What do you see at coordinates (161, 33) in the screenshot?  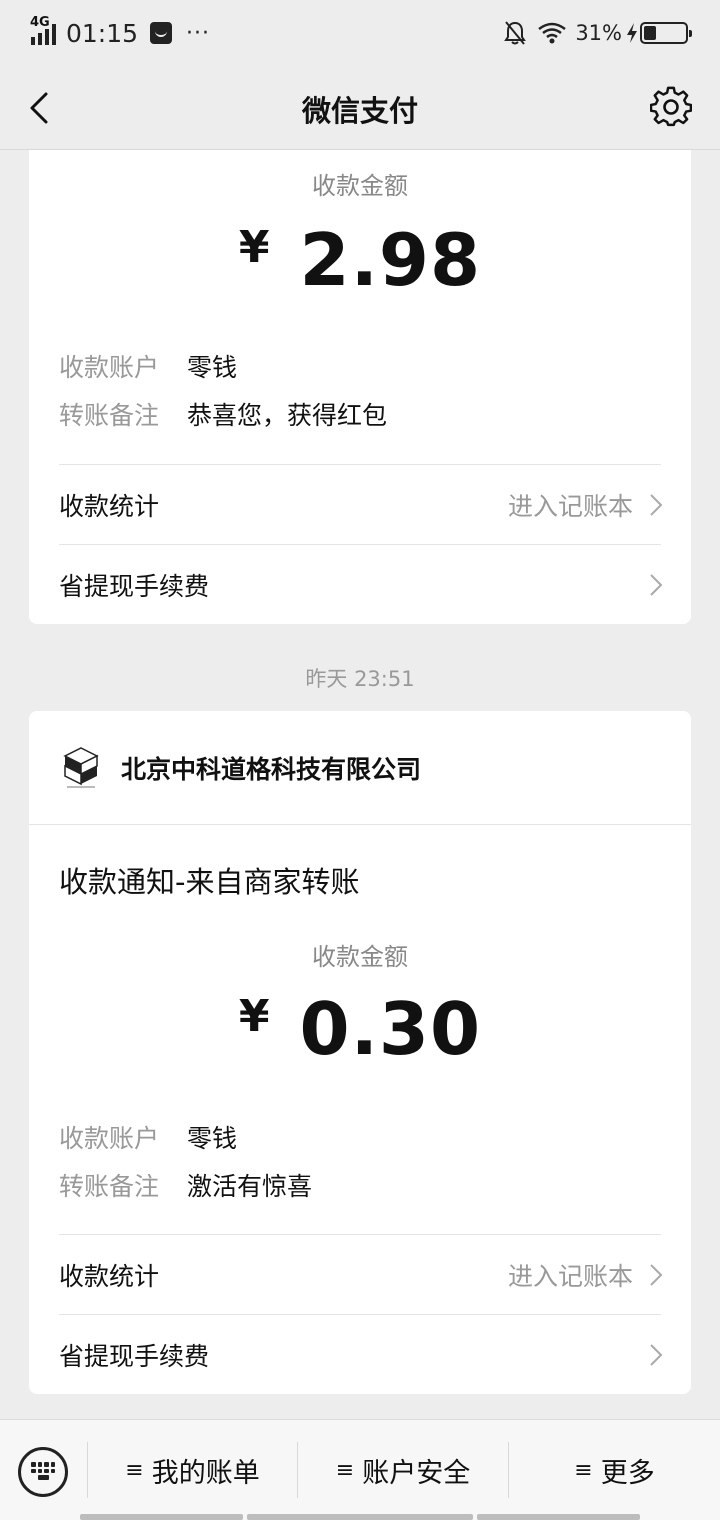 I see `message-notification-icon` at bounding box center [161, 33].